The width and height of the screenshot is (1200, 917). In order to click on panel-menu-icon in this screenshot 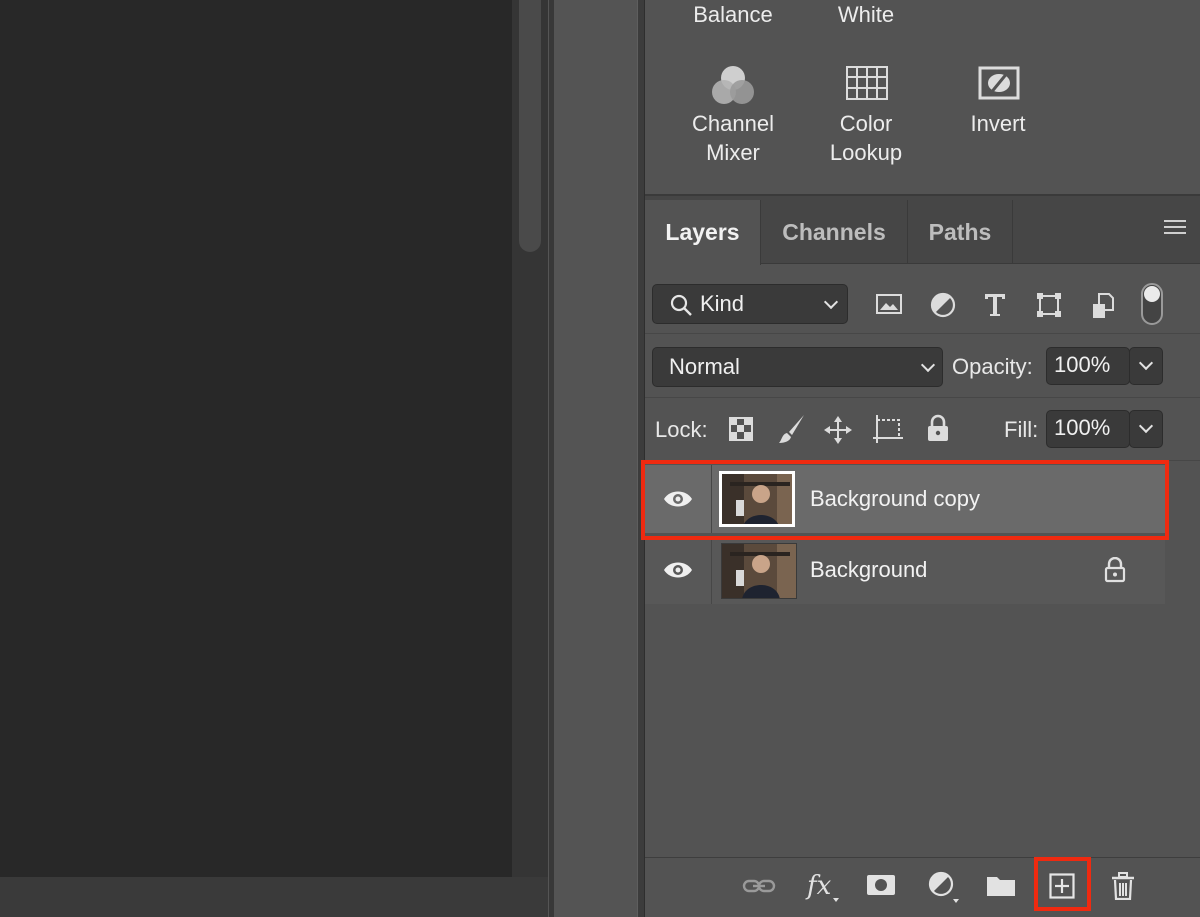, I will do `click(1175, 229)`.